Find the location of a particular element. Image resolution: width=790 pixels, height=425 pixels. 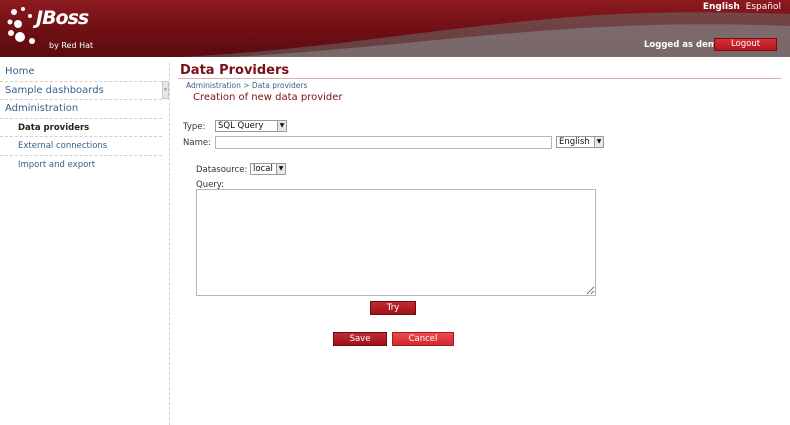

logout-button: Logout is located at coordinates (745, 44).